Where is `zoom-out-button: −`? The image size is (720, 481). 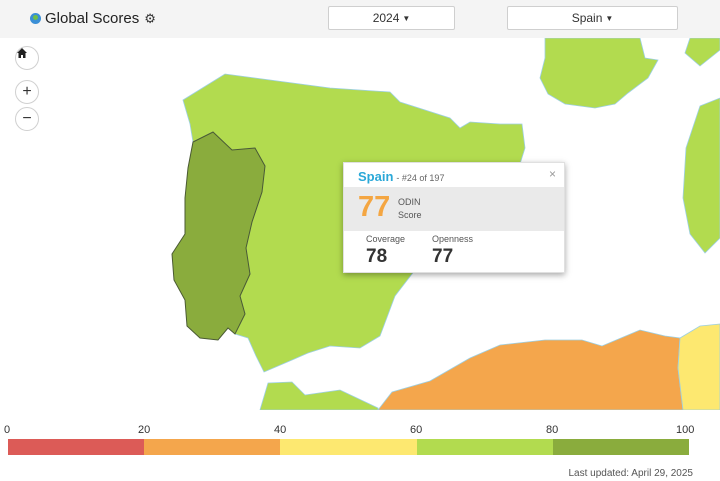 zoom-out-button: − is located at coordinates (27, 119).